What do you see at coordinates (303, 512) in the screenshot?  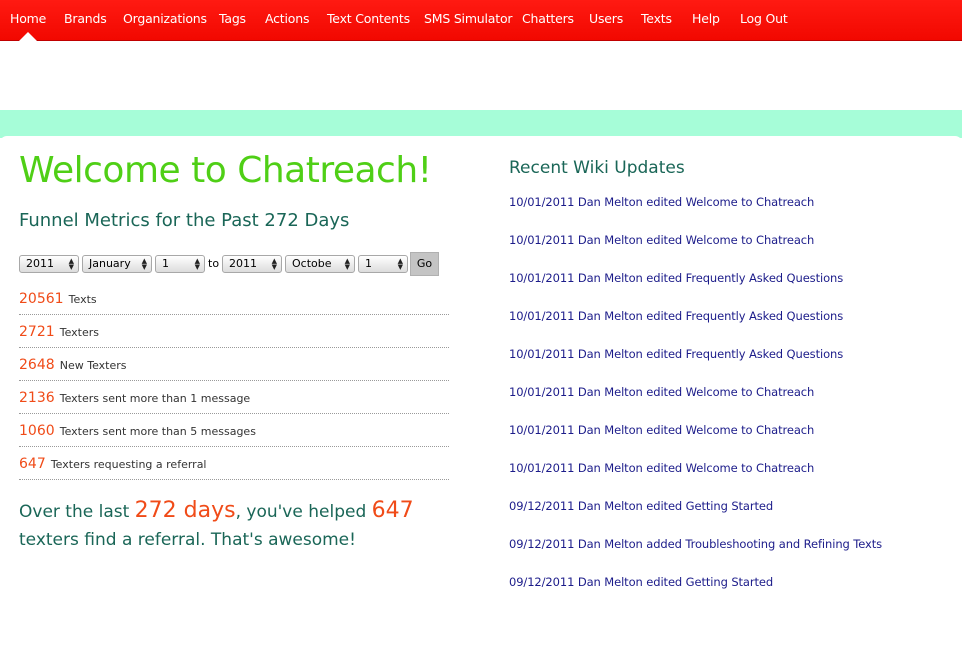 I see `summary-text-2: , you've helped` at bounding box center [303, 512].